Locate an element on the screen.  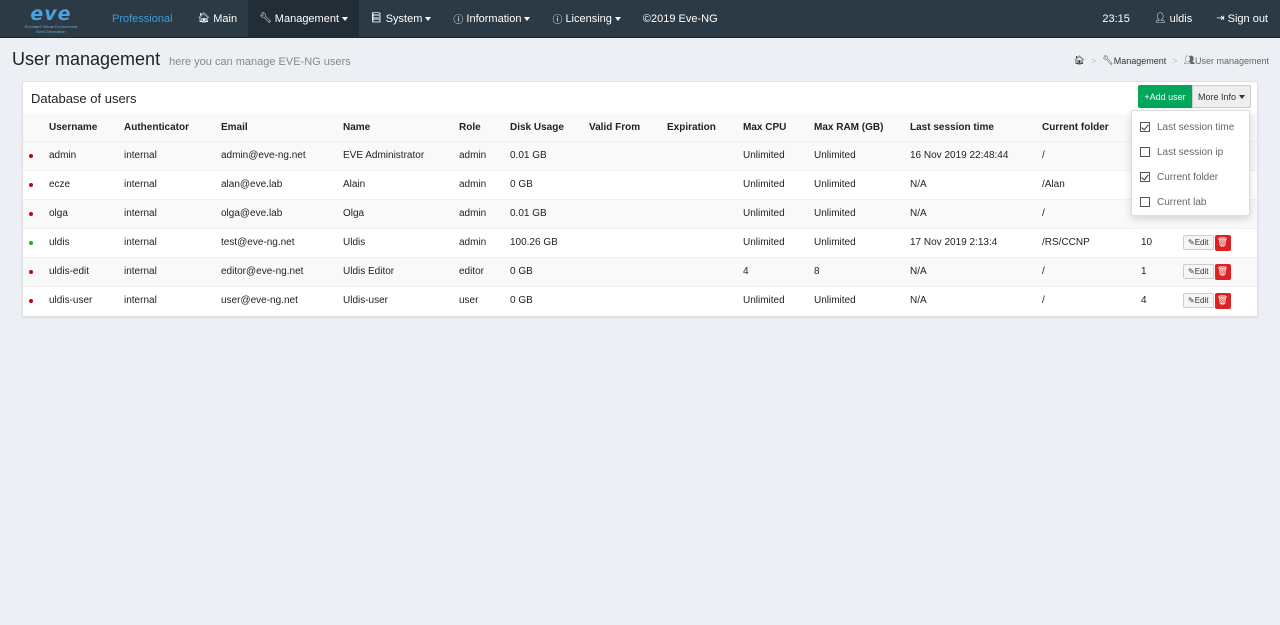
header-username: Username is located at coordinates (86, 128).